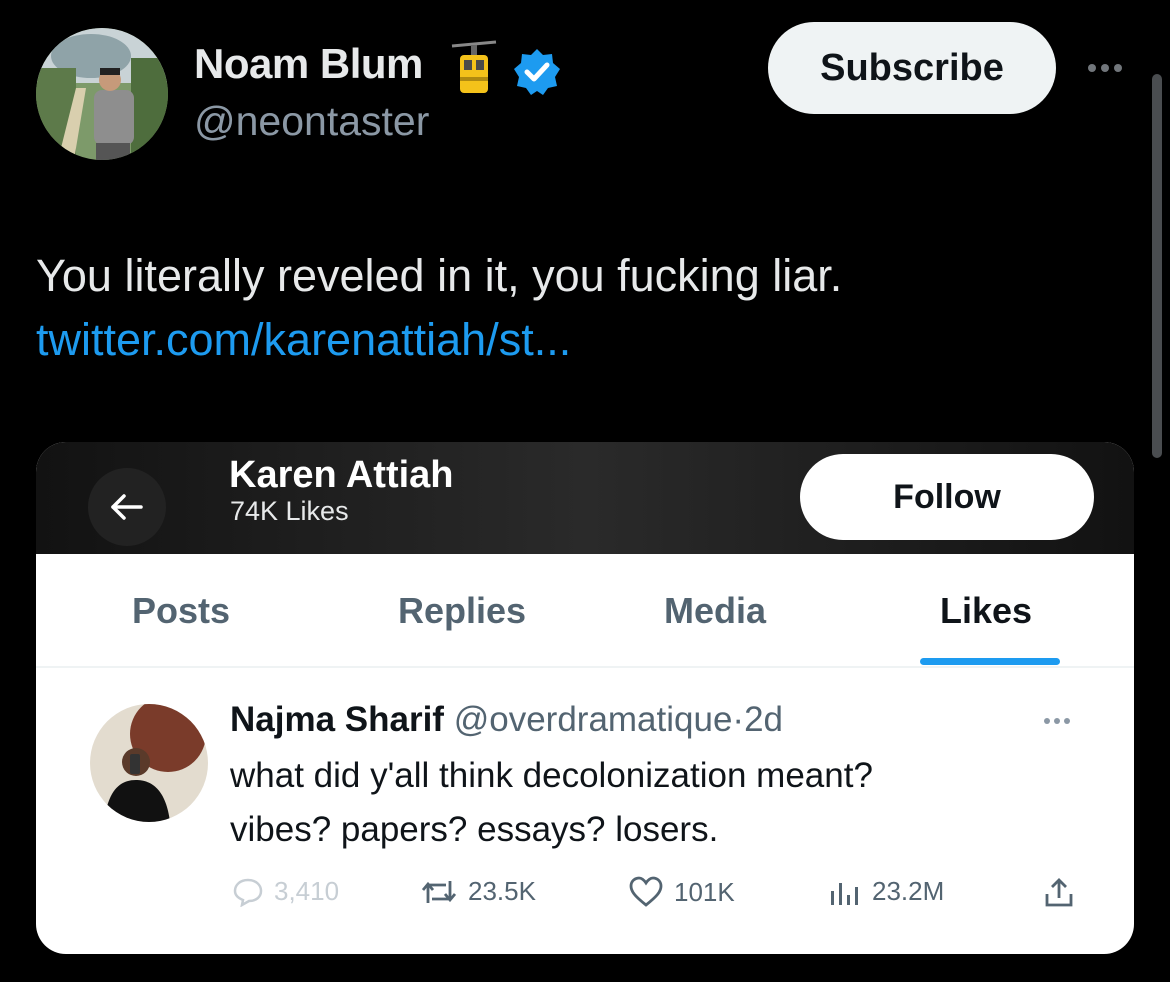  What do you see at coordinates (474, 829) in the screenshot?
I see `post-text-line-2: vibes? papers? essays? losers.` at bounding box center [474, 829].